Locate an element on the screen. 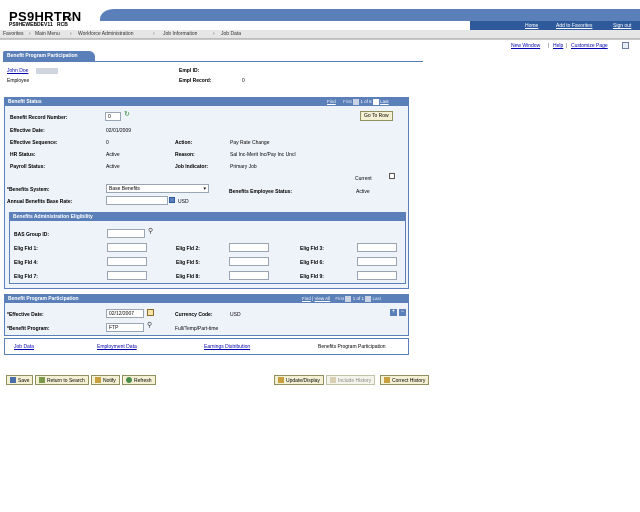 Image resolution: width=640 pixels, height=512 pixels. breadcrumb-job-information: Job Information is located at coordinates (180, 34).